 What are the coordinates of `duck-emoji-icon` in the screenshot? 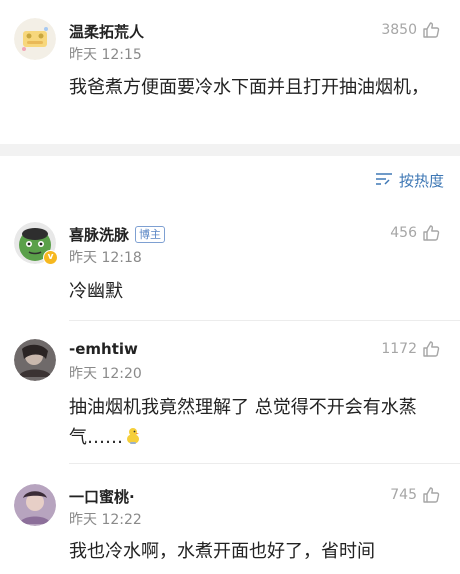 It's located at (133, 440).